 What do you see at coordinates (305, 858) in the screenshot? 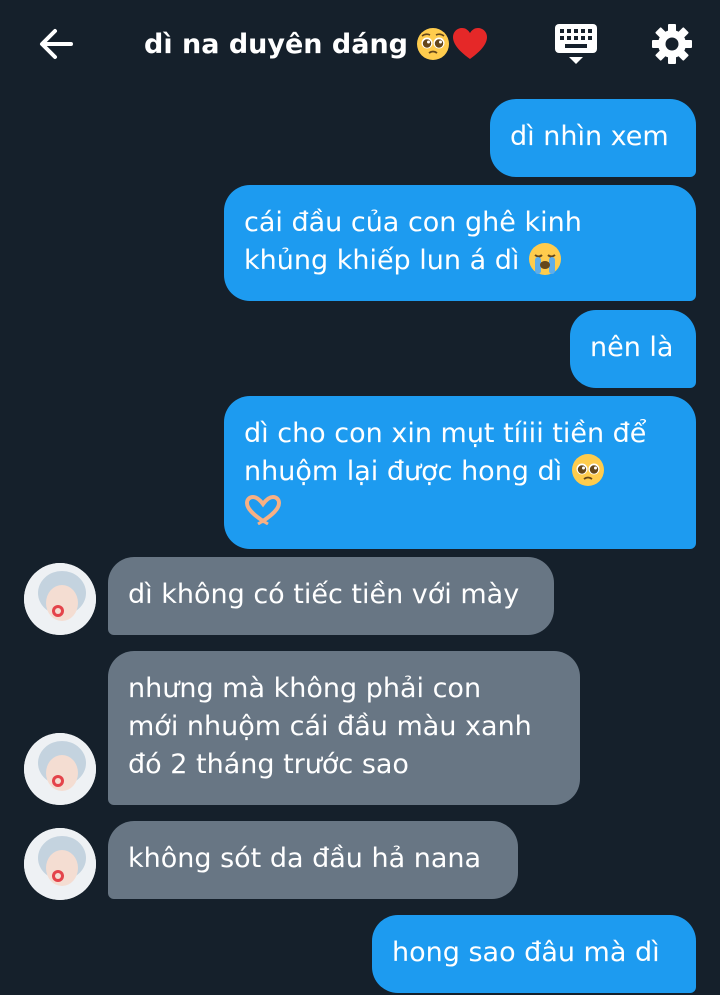
I see `message-text: không sót da đầu hả nana` at bounding box center [305, 858].